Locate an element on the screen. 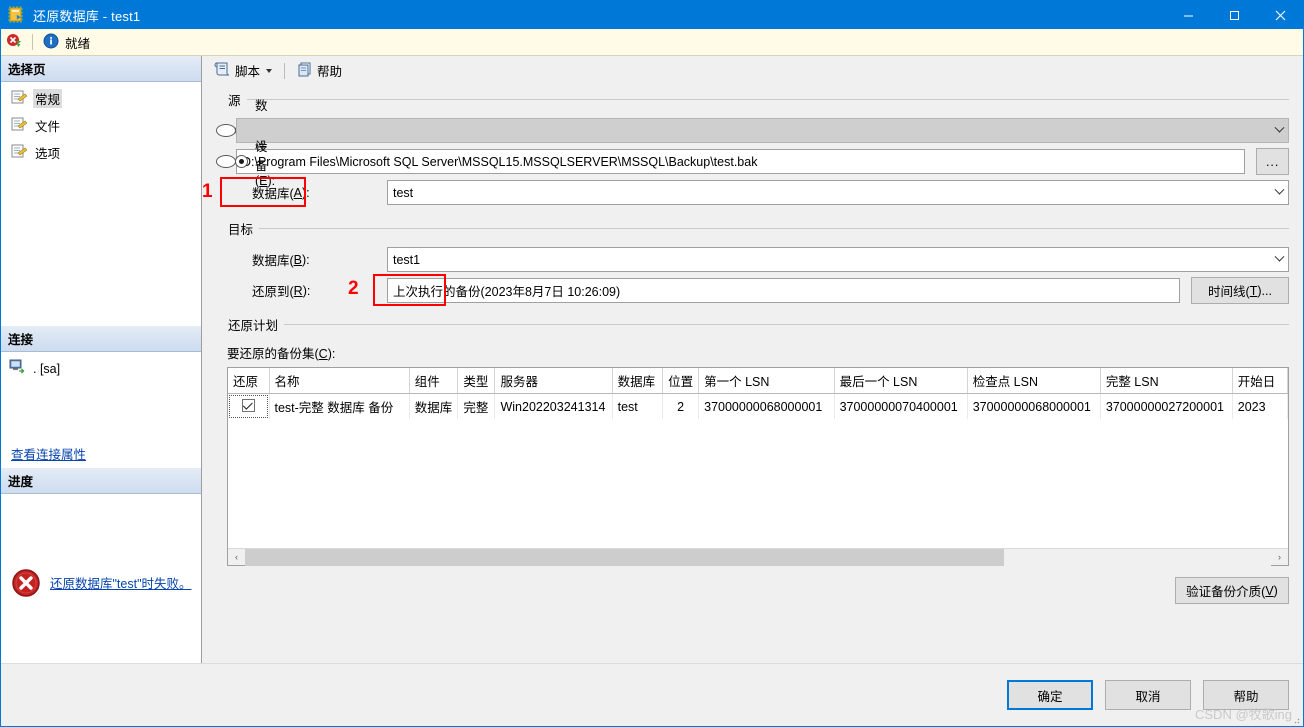 The height and width of the screenshot is (727, 1304). scroll-right-icon: › is located at coordinates (1279, 557).